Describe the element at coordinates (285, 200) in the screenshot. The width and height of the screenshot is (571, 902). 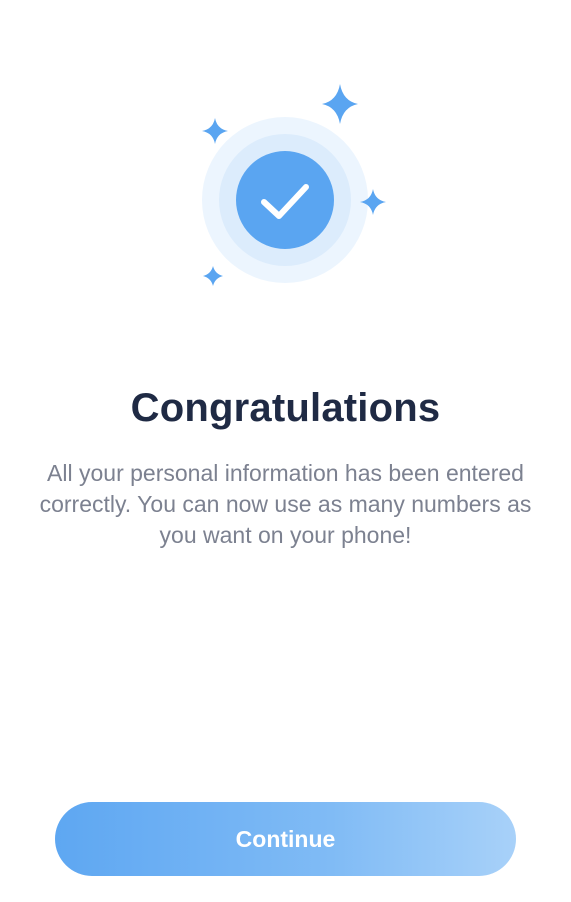
I see `checkmark-icon` at that location.